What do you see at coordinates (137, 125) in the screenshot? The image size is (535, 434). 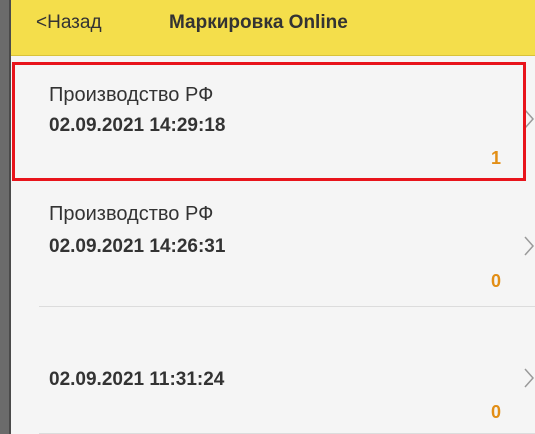 I see `list-item-date: 02.09.2021 14:29:18` at bounding box center [137, 125].